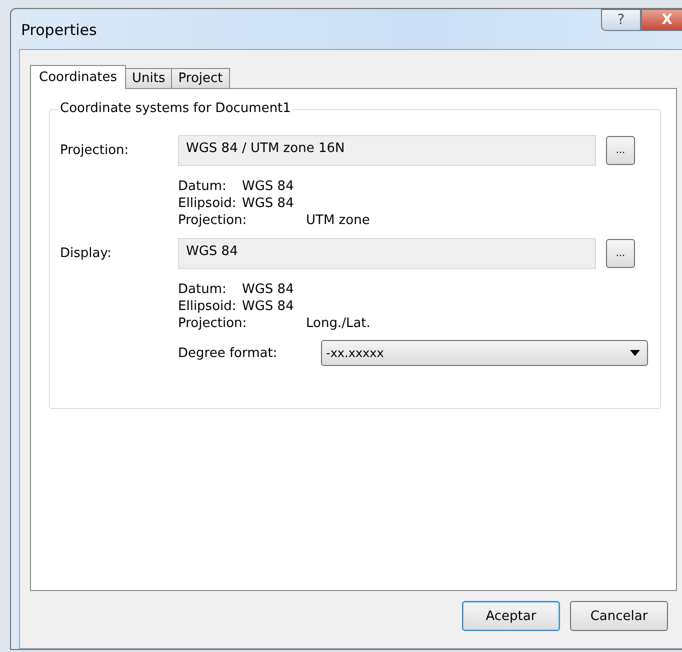 The height and width of the screenshot is (652, 682). I want to click on field-label: Projection:, so click(95, 150).